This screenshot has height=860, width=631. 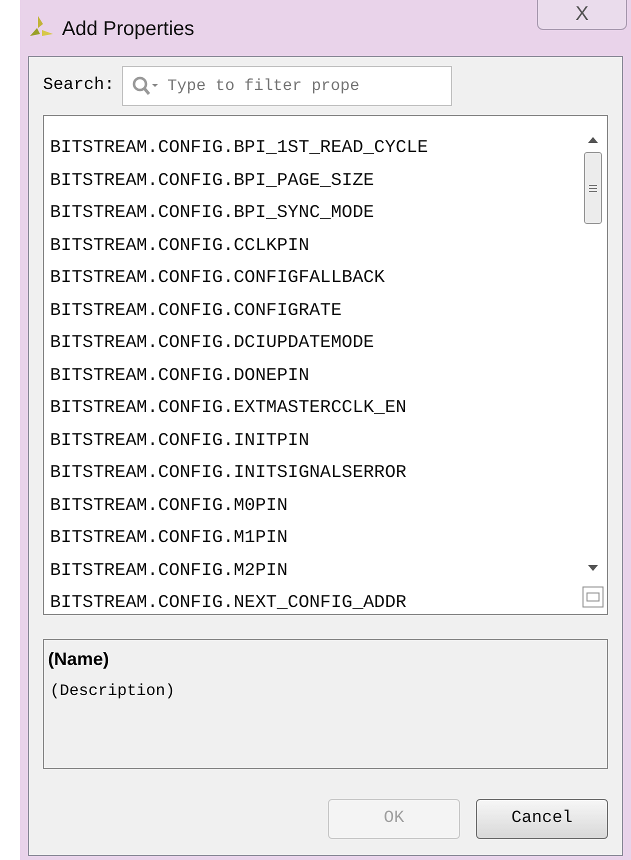 What do you see at coordinates (314, 408) in the screenshot?
I see `property-item: BITSTREAM.CONFIG.EXTMASTERCCLK_EN` at bounding box center [314, 408].